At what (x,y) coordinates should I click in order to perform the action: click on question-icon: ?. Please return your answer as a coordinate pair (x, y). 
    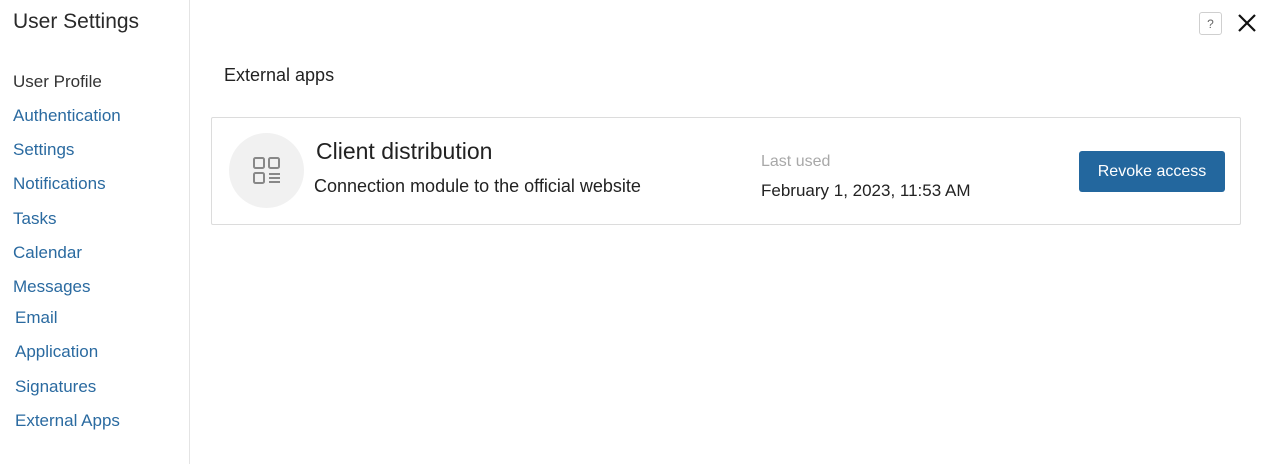
    Looking at the image, I should click on (1210, 23).